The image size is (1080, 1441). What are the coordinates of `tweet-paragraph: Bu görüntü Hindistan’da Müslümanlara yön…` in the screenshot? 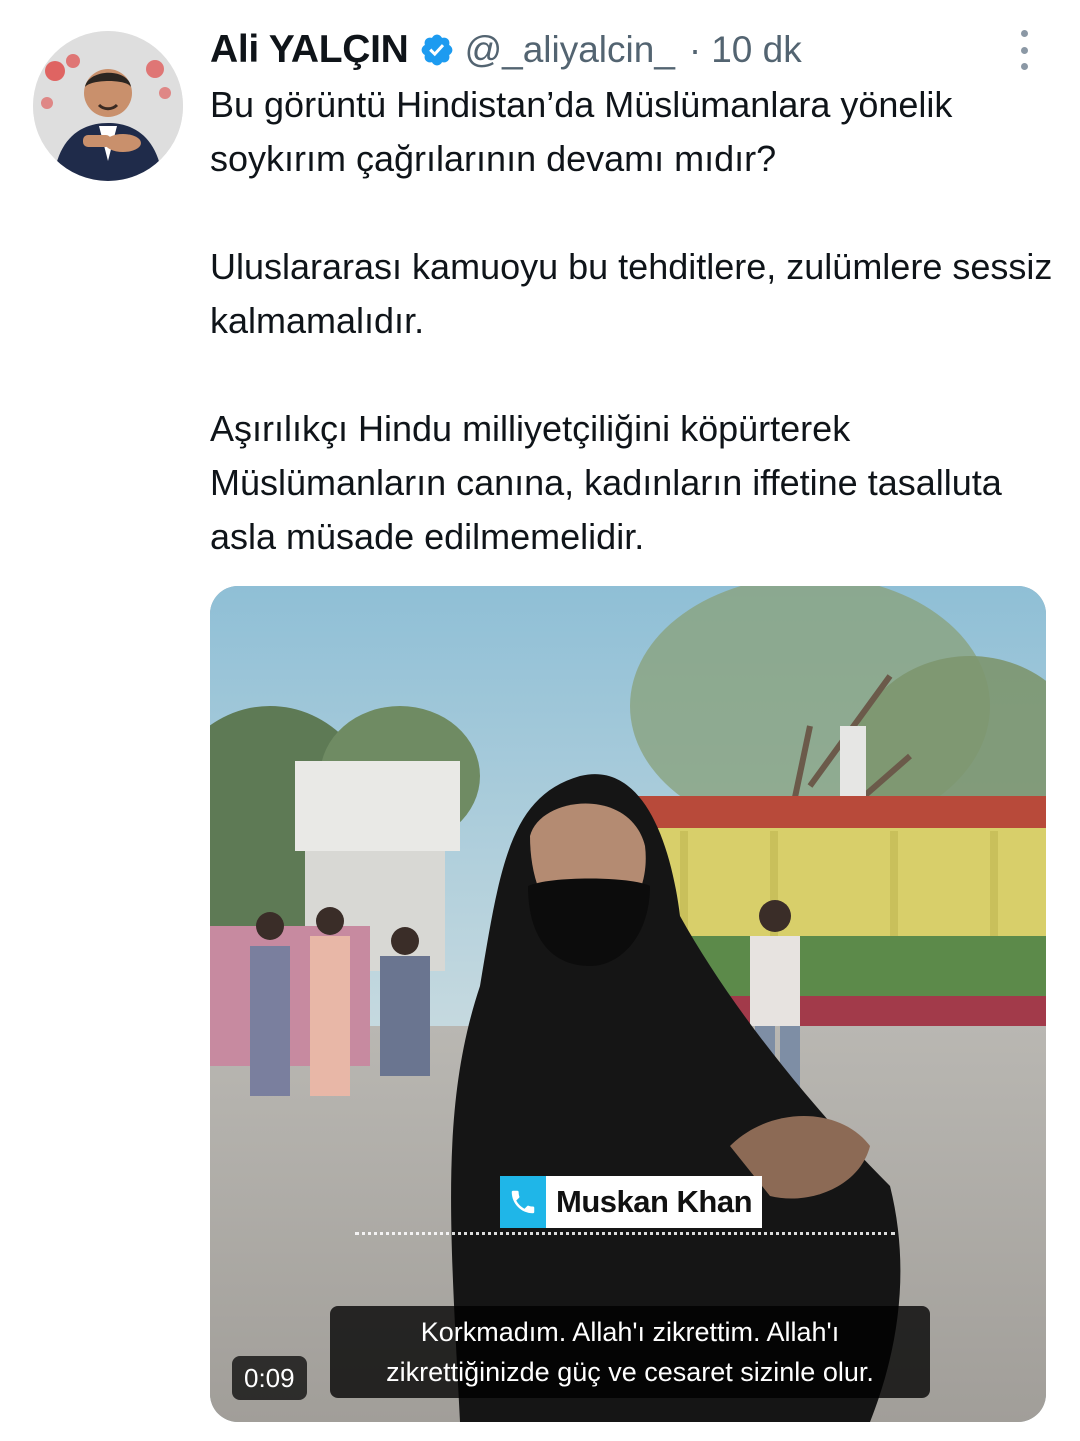 It's located at (581, 131).